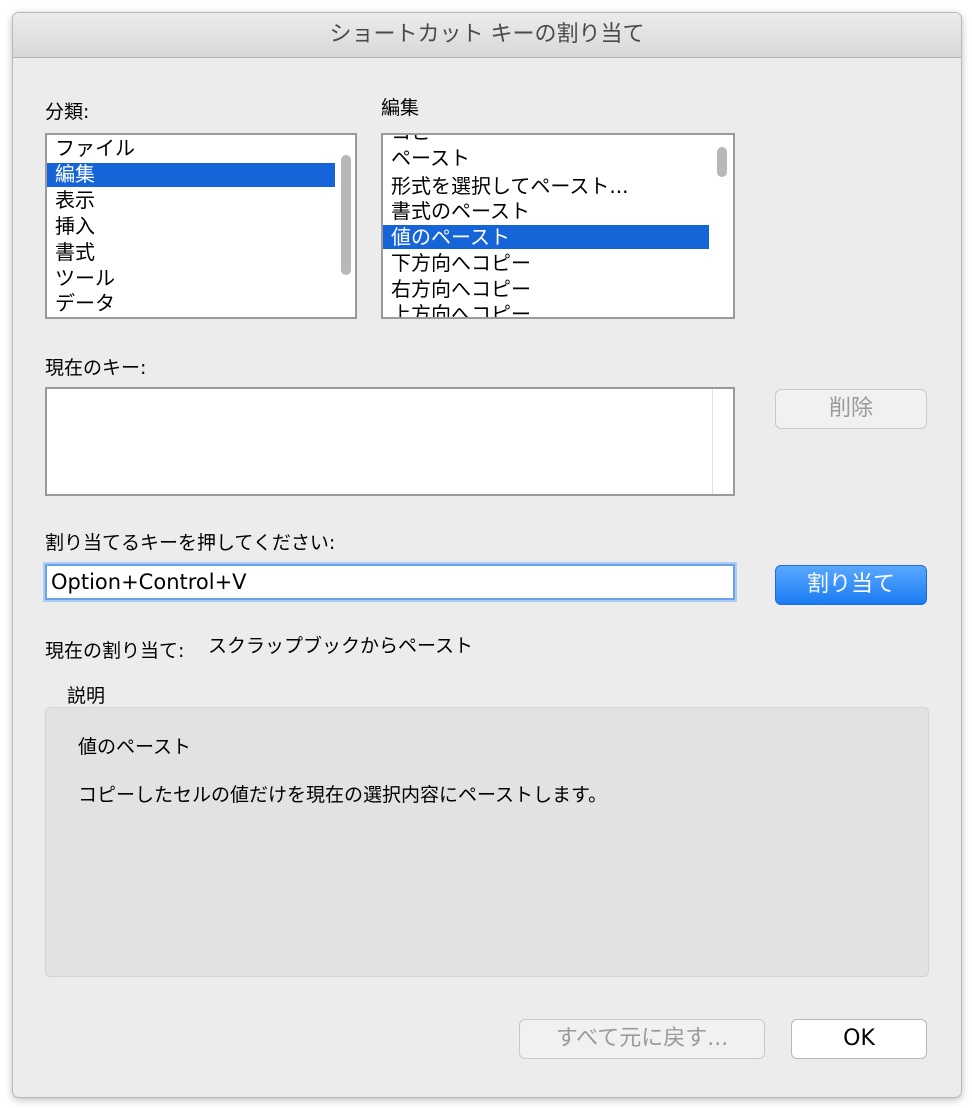  What do you see at coordinates (75, 252) in the screenshot?
I see `category-item: 書式` at bounding box center [75, 252].